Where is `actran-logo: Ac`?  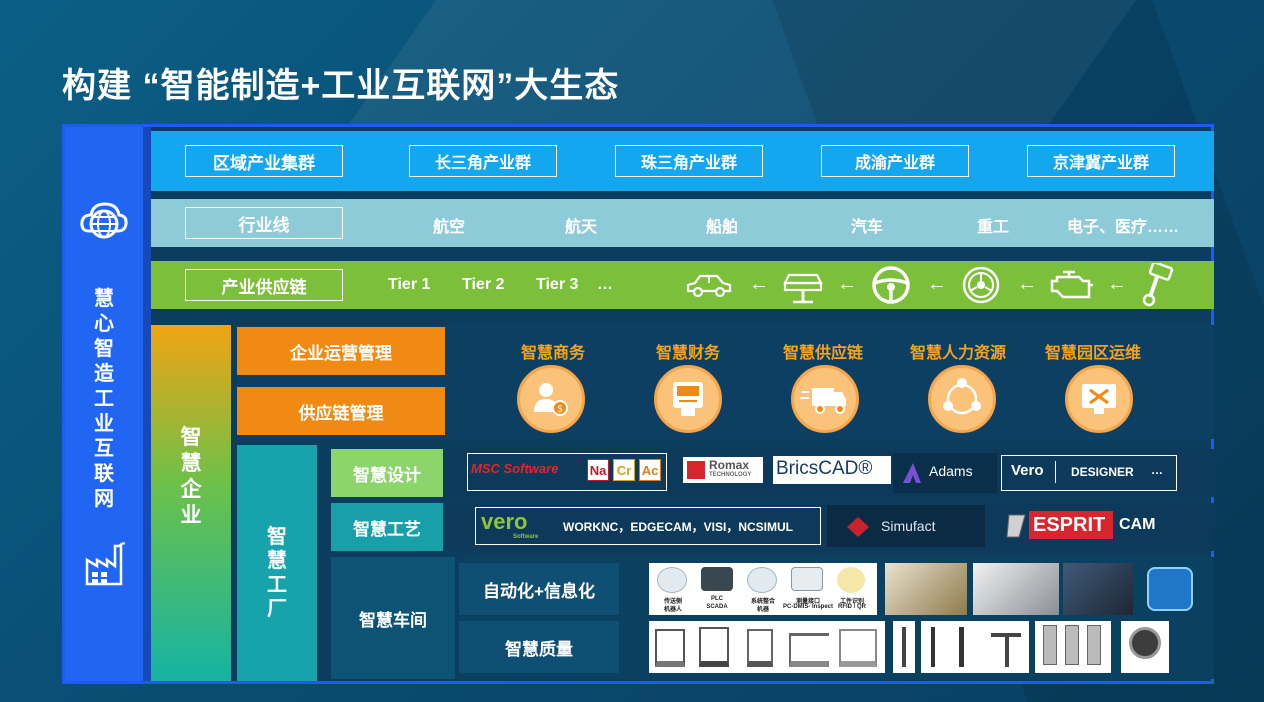 actran-logo: Ac is located at coordinates (650, 470).